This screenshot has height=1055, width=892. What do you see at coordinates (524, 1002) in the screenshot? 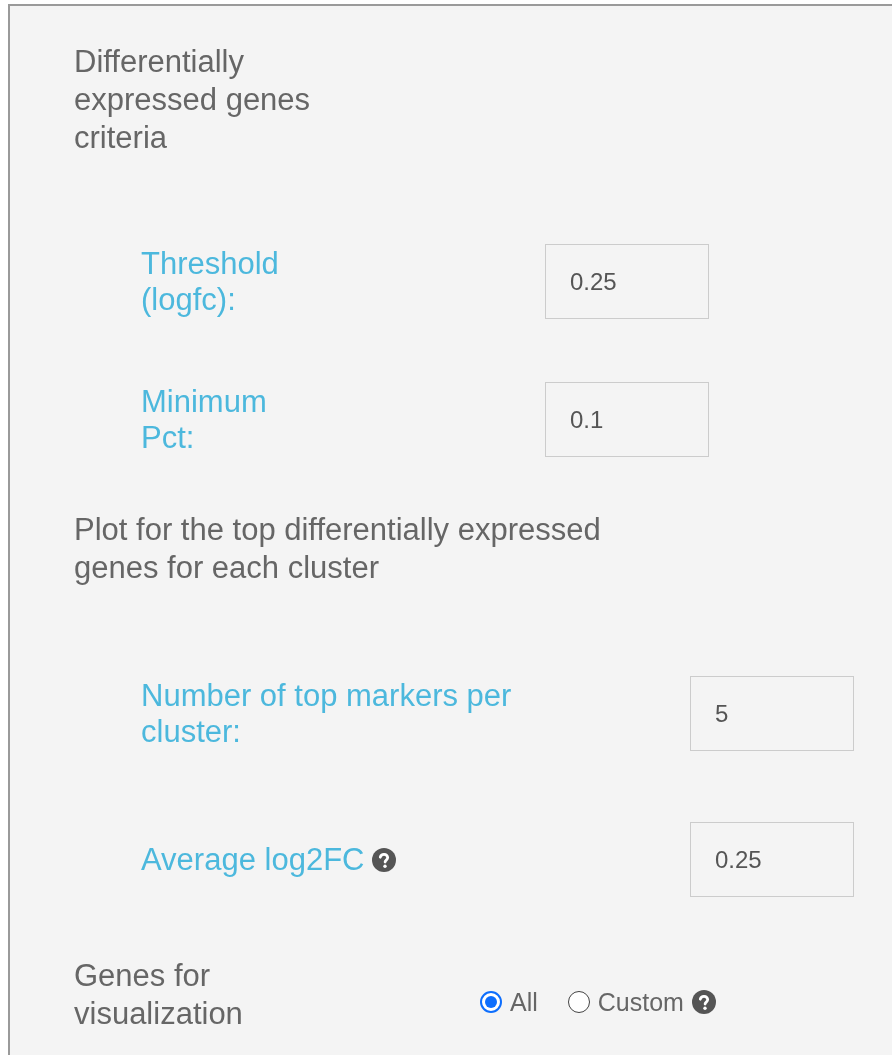
I see `radio-label: All` at bounding box center [524, 1002].